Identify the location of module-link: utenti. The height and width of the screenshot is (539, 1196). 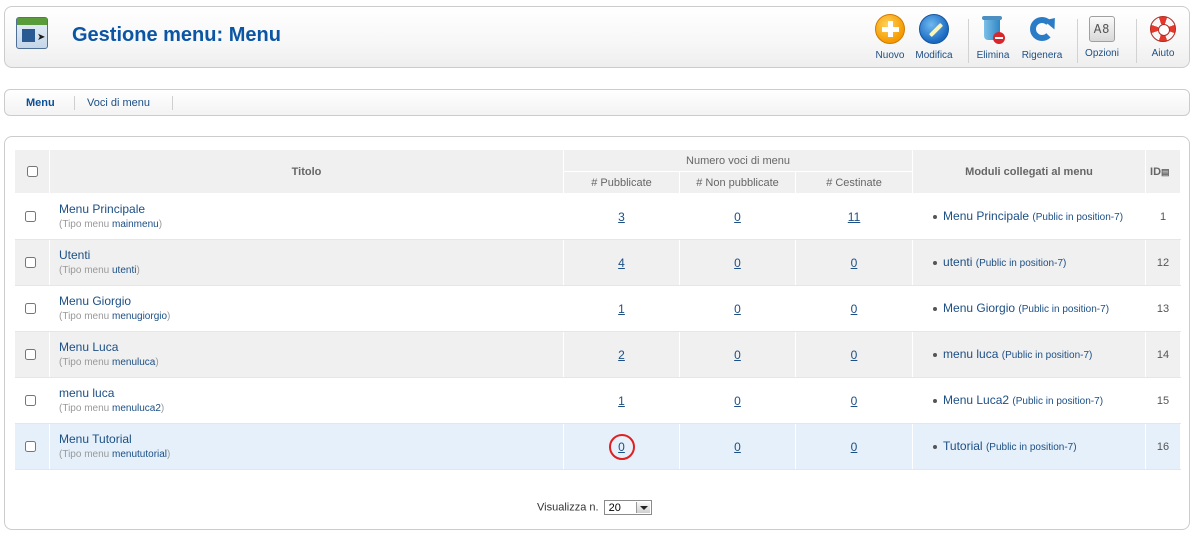
(957, 262).